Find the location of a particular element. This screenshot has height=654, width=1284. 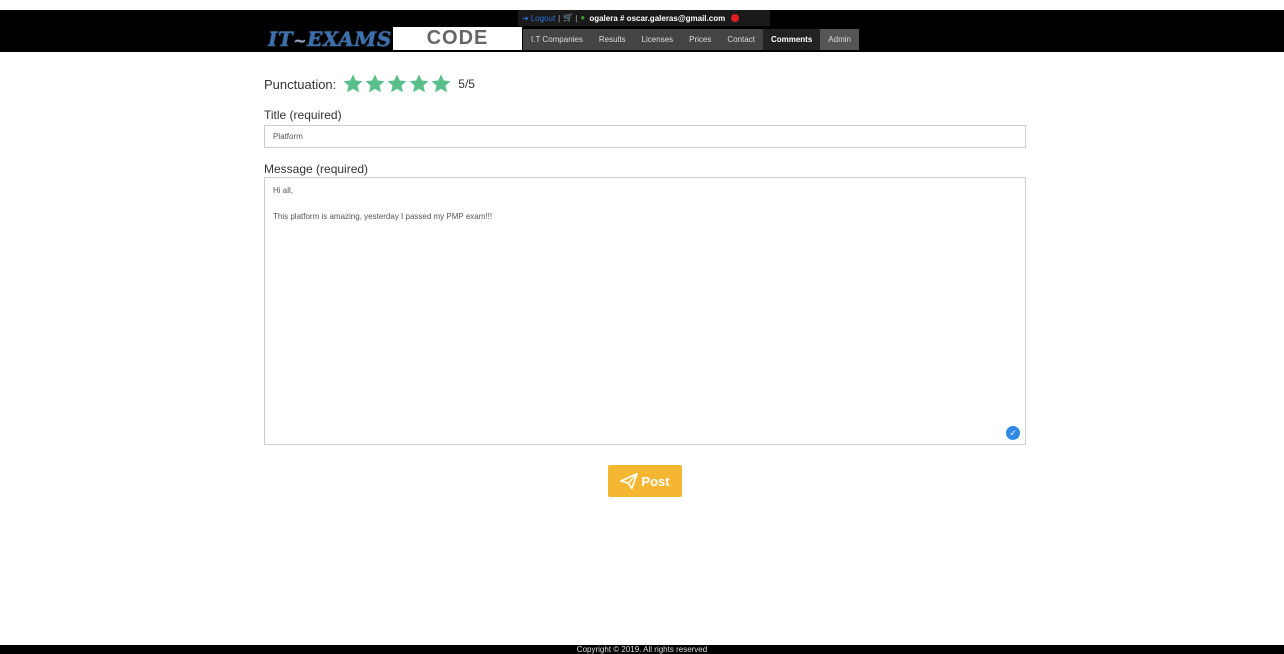

rating-row: Punctuation: 5/5 is located at coordinates (369, 84).